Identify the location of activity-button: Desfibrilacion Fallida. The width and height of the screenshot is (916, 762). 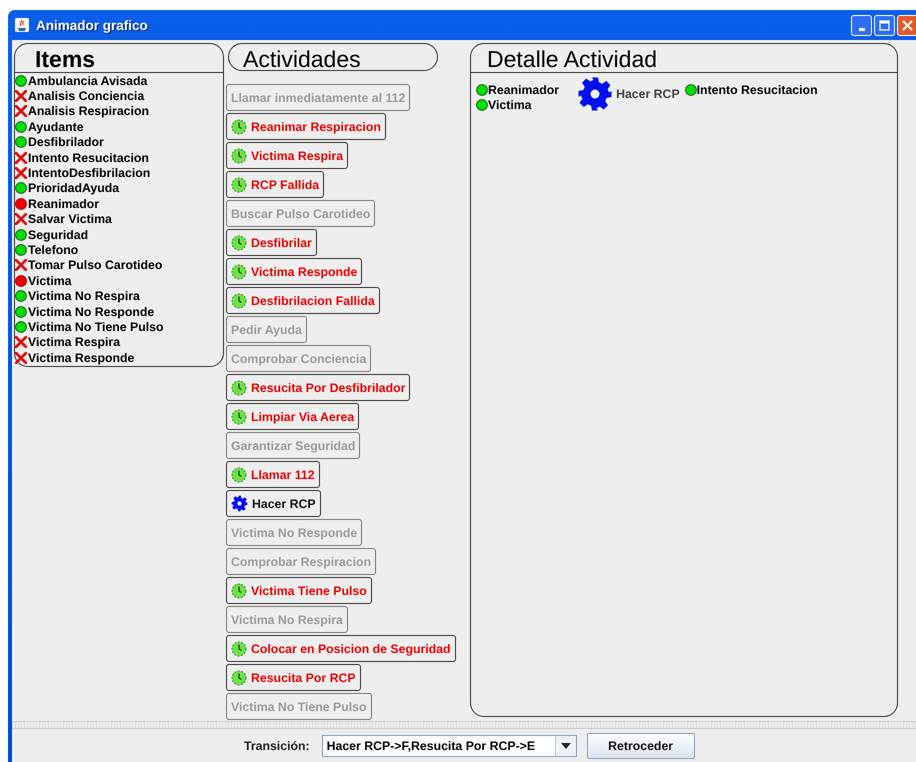
(303, 300).